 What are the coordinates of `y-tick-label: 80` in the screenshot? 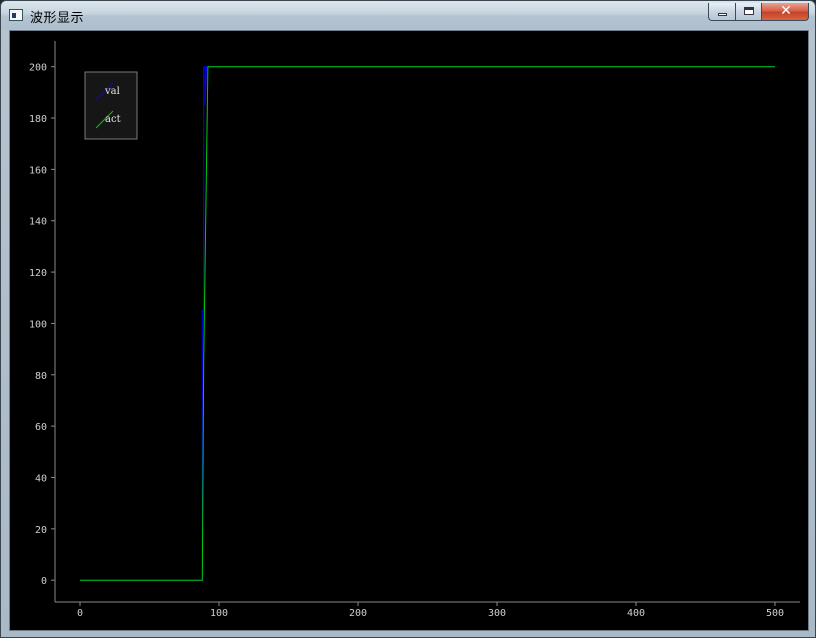 It's located at (41, 376).